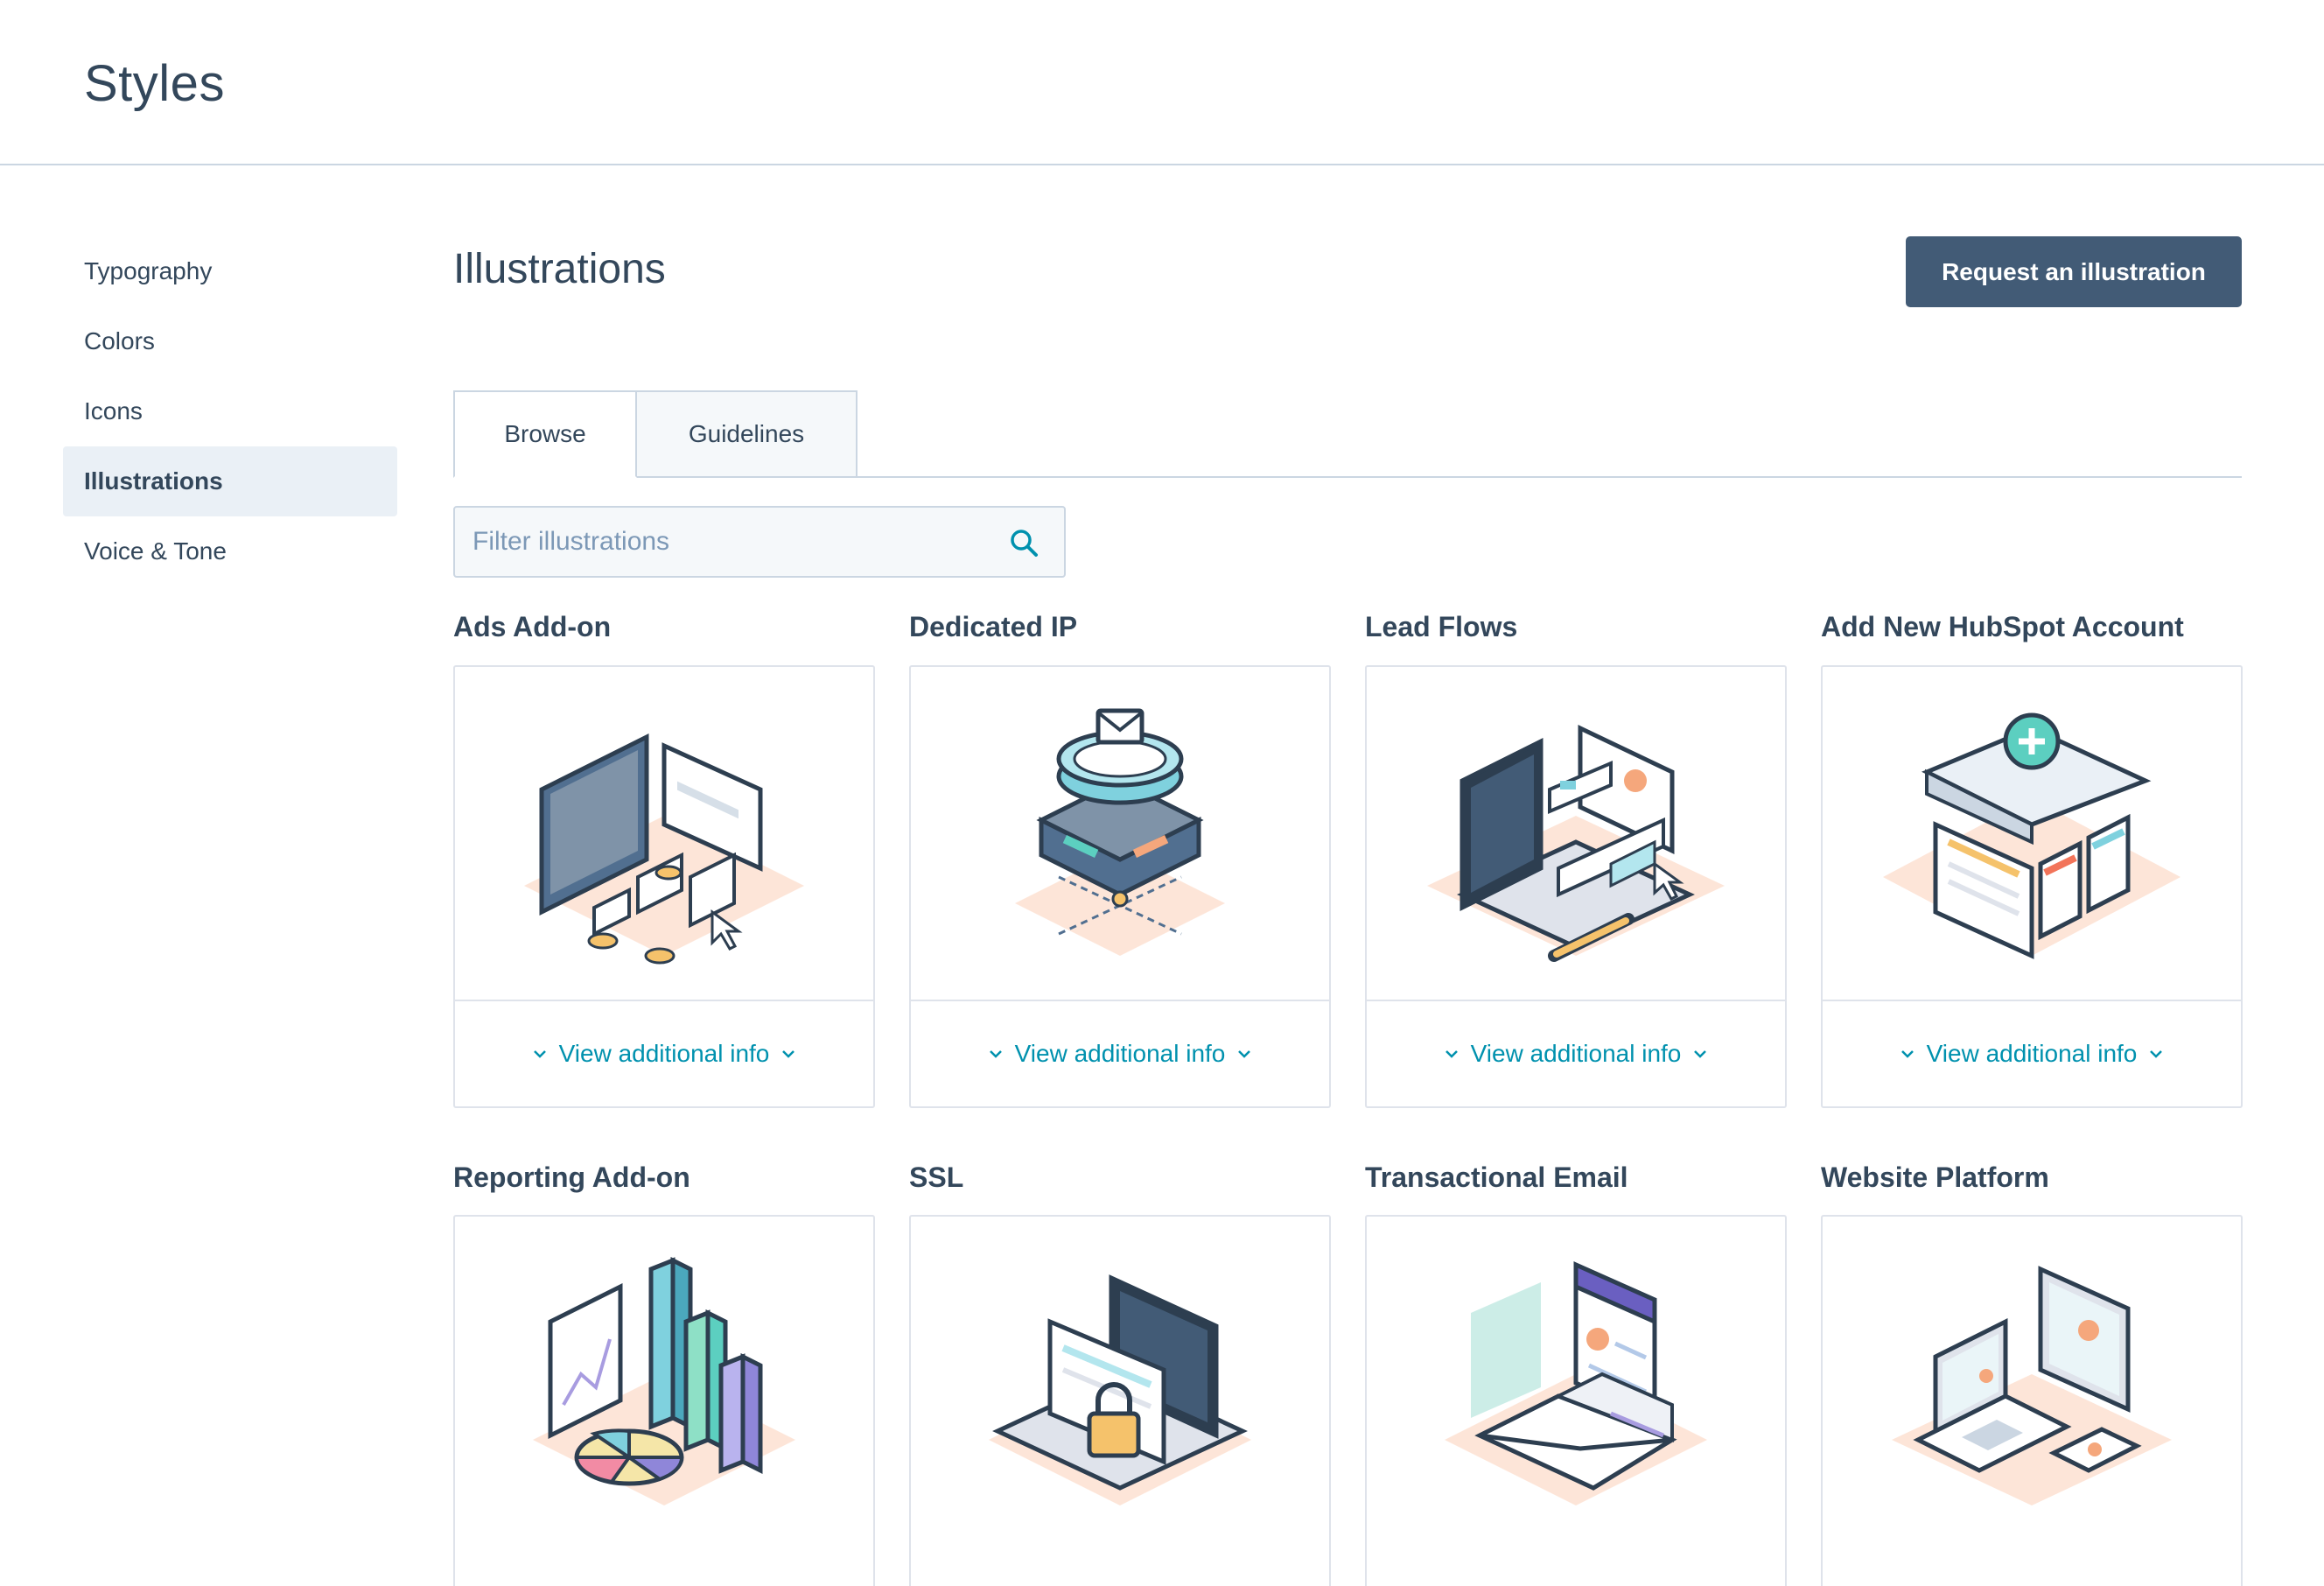  I want to click on ssl-illustration, so click(1120, 1383).